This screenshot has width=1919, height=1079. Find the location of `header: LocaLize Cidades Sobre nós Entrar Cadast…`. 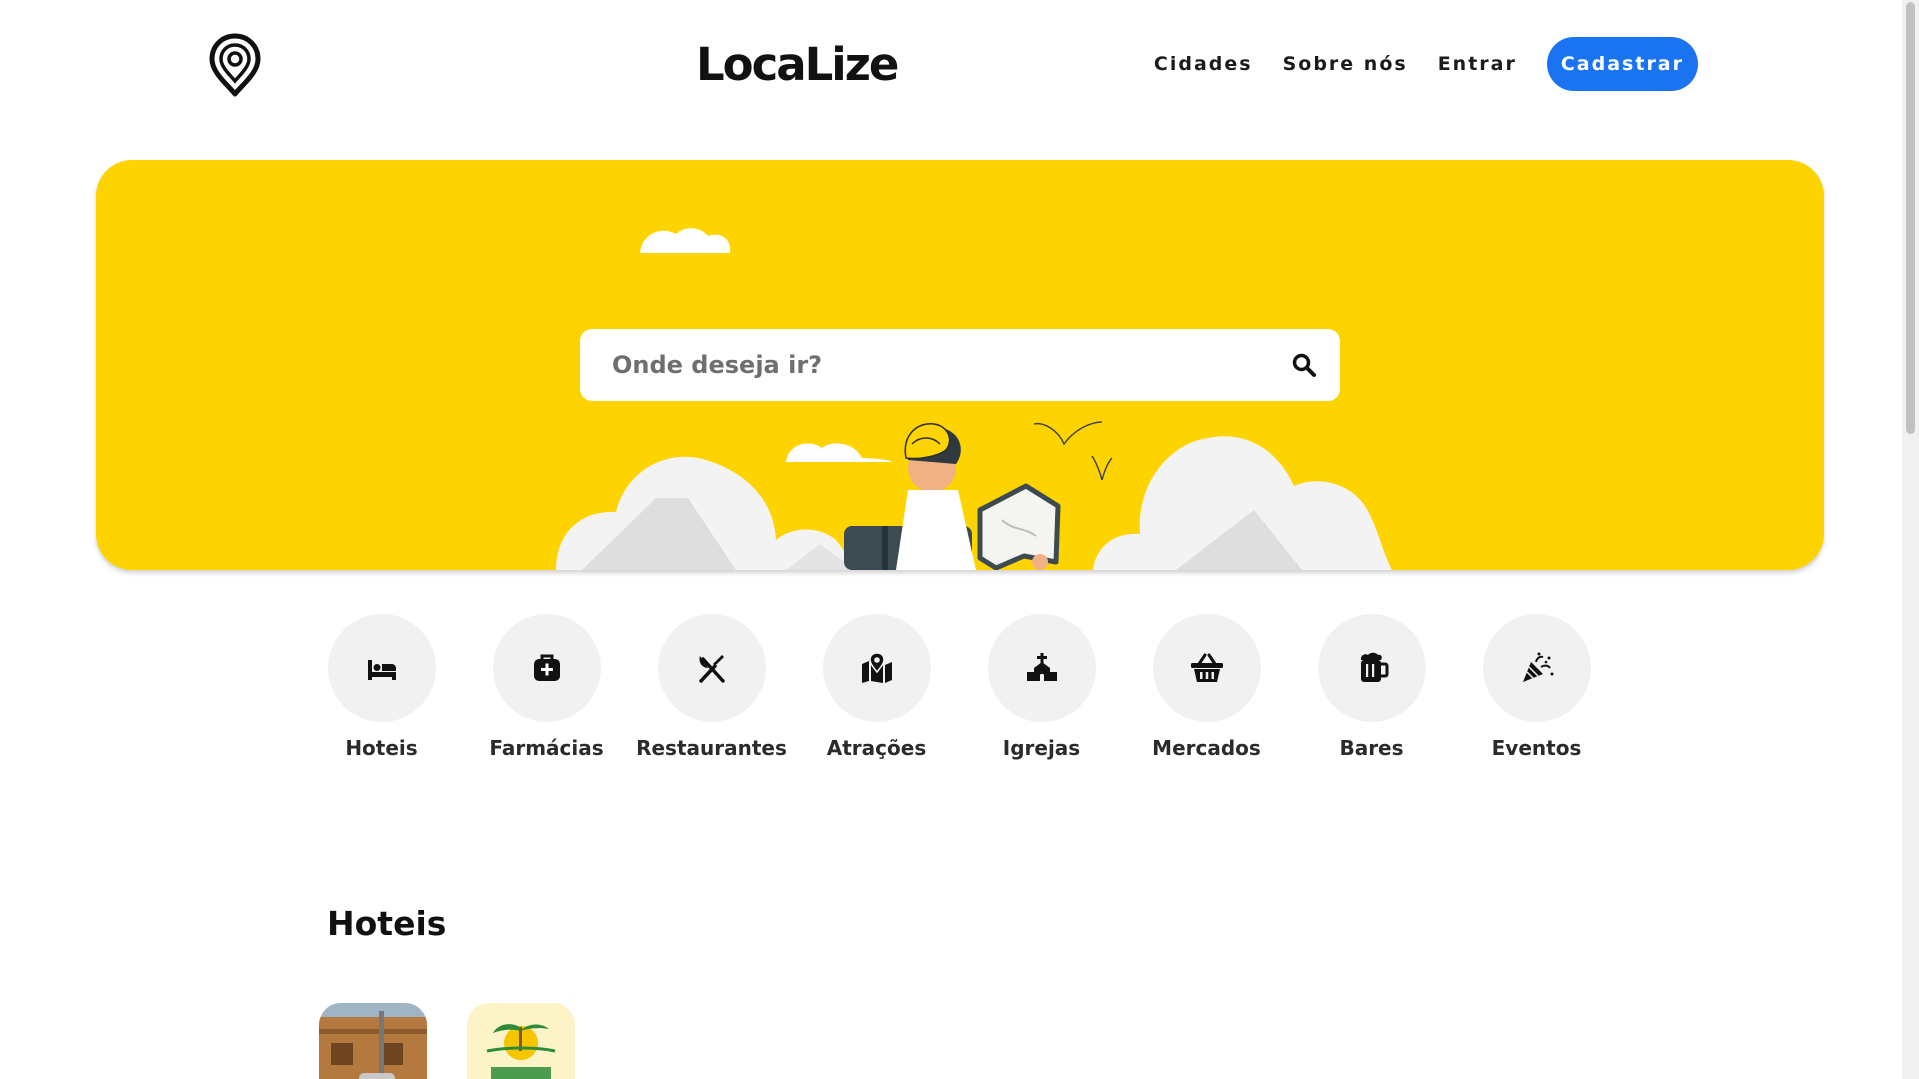

header: LocaLize Cidades Sobre nós Entrar Cadast… is located at coordinates (951, 65).